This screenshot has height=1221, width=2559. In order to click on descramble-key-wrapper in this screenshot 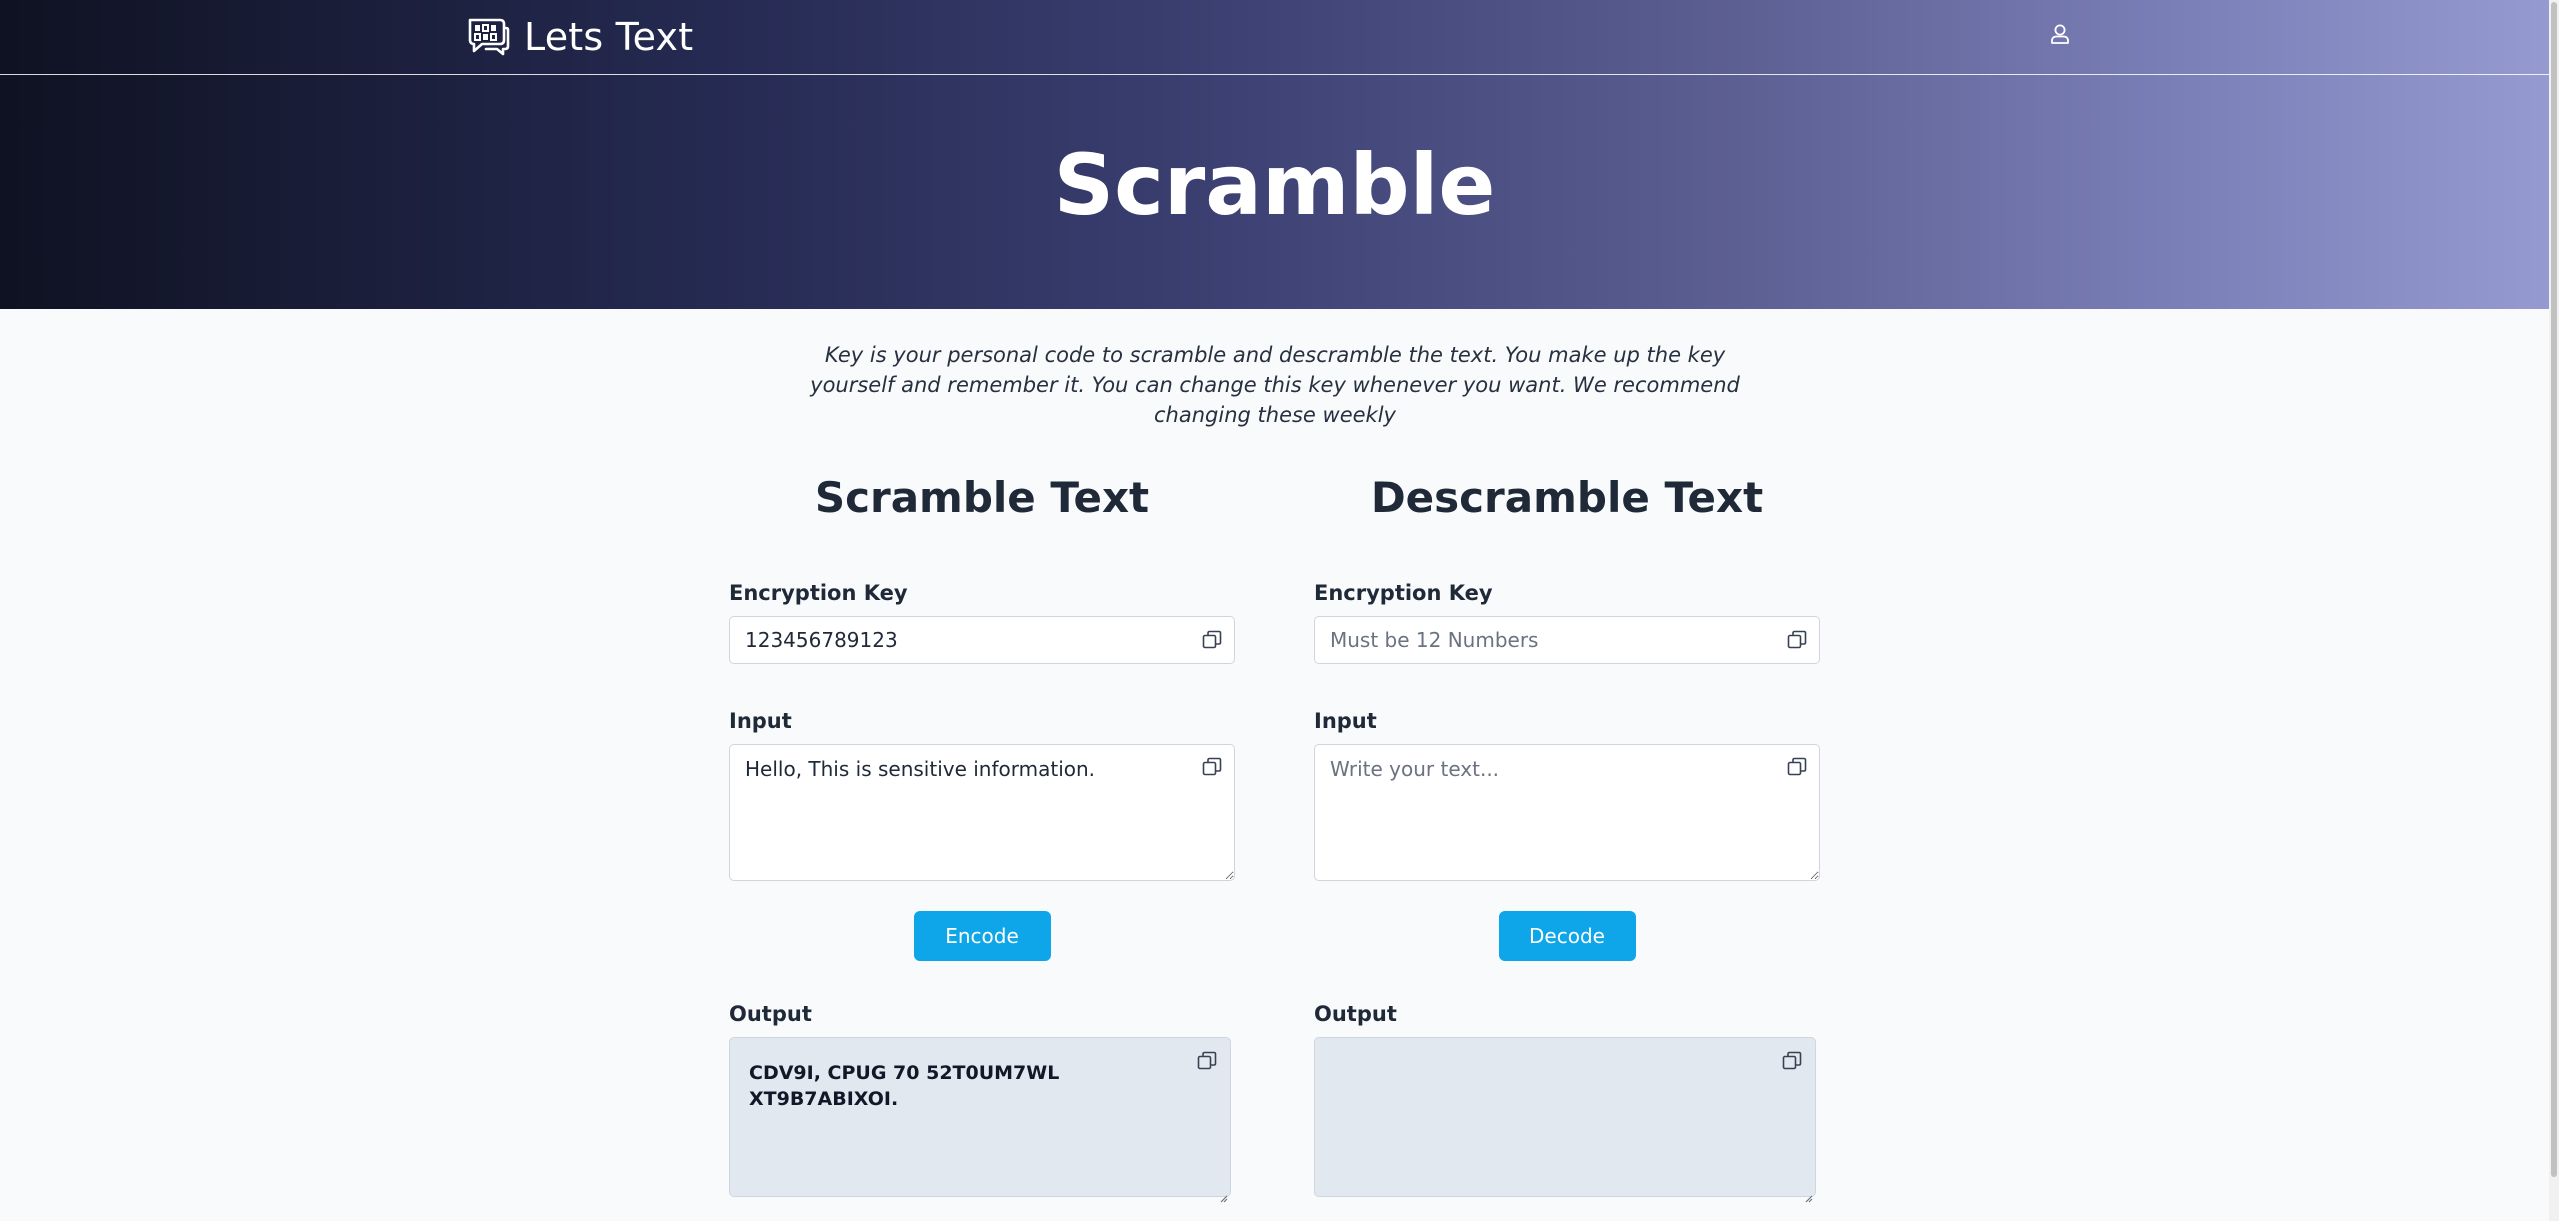, I will do `click(1567, 640)`.